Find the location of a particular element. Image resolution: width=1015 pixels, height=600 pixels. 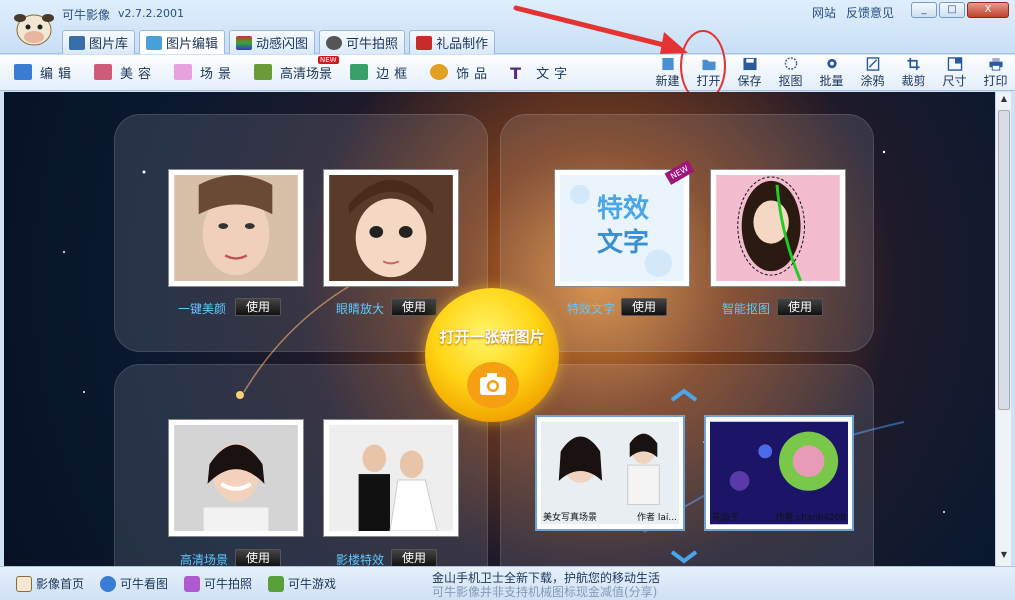

tool-hd-scene: 高清场景 is located at coordinates (293, 72).